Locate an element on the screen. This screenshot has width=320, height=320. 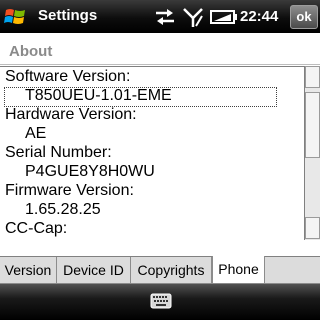
hardware-version-value: AE is located at coordinates (35, 134).